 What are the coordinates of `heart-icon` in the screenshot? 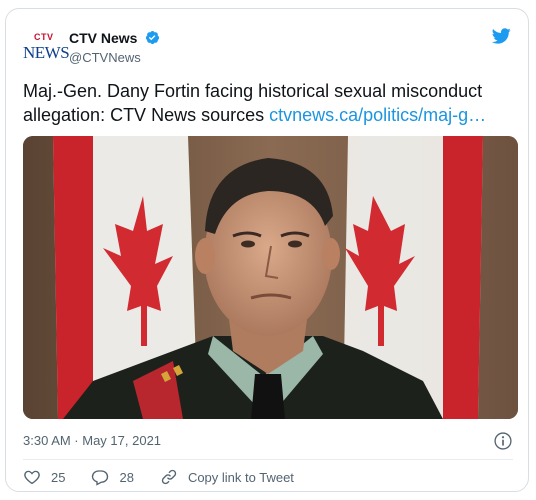 It's located at (32, 477).